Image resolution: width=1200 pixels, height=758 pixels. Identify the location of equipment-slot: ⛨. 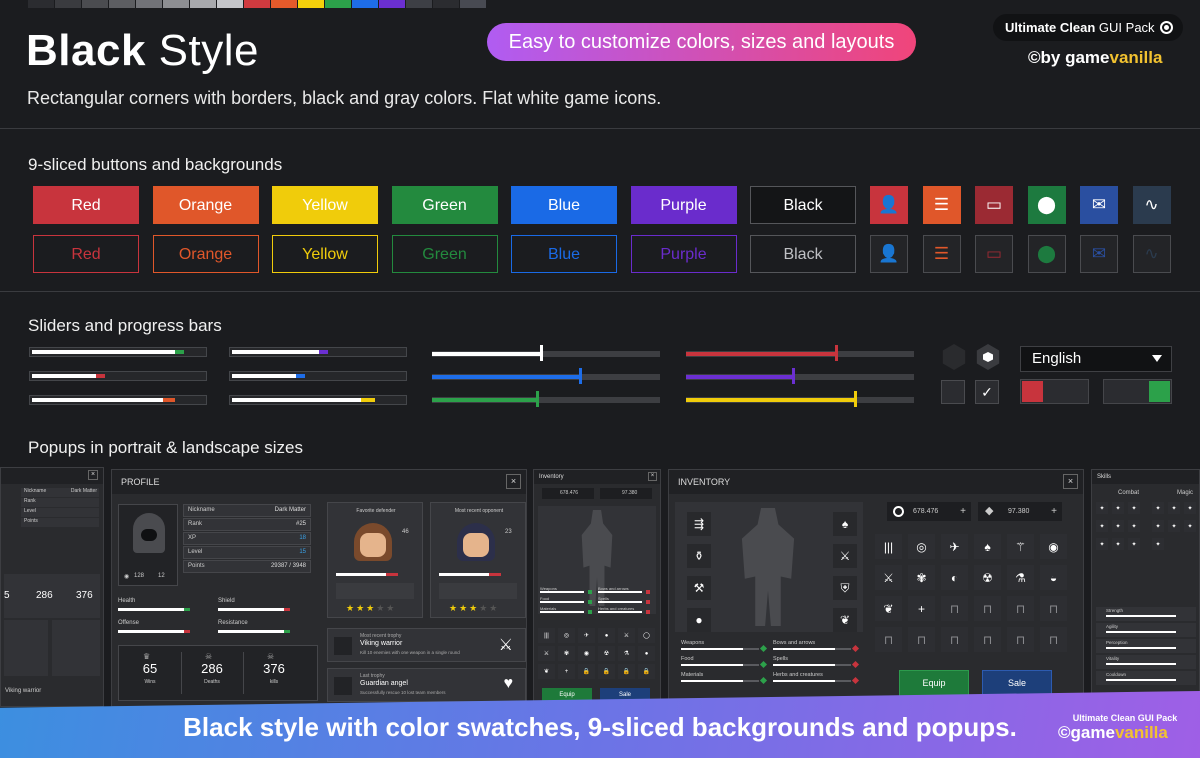
(845, 588).